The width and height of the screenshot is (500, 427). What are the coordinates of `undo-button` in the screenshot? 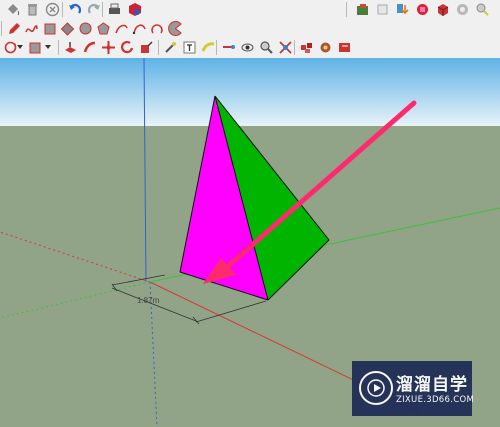 It's located at (74, 9).